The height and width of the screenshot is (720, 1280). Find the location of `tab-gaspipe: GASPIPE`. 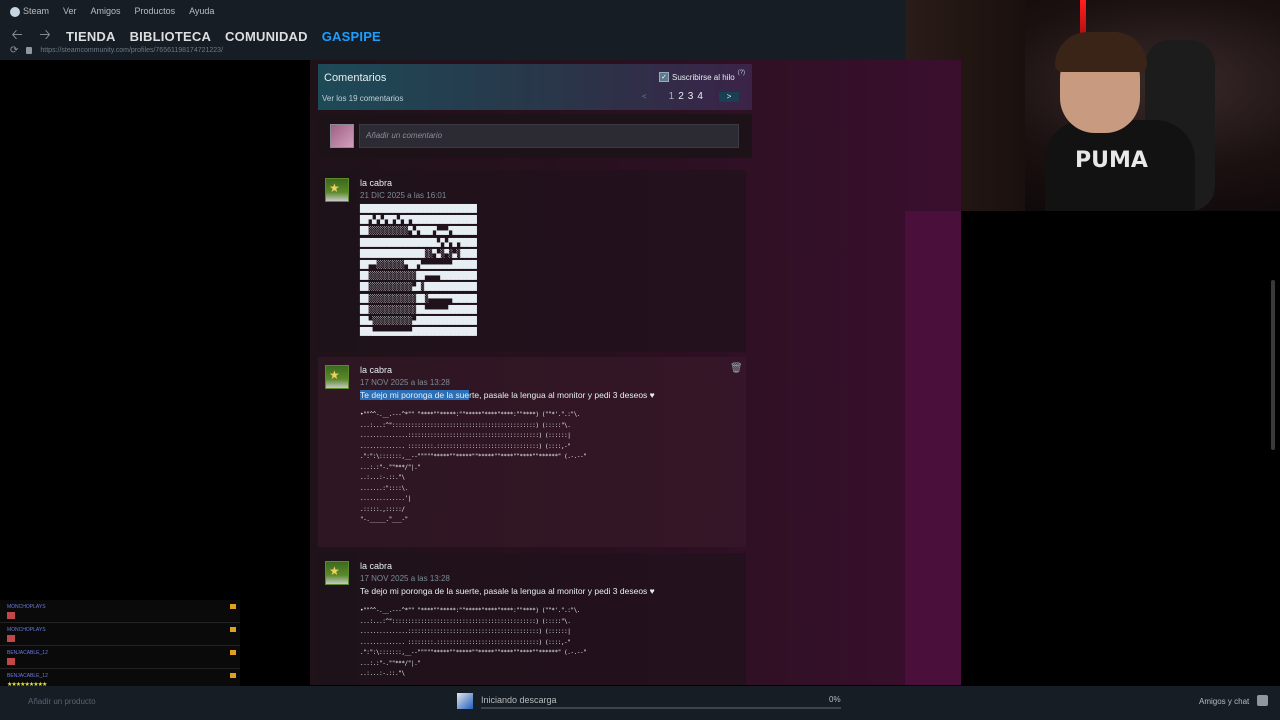

tab-gaspipe: GASPIPE is located at coordinates (351, 36).